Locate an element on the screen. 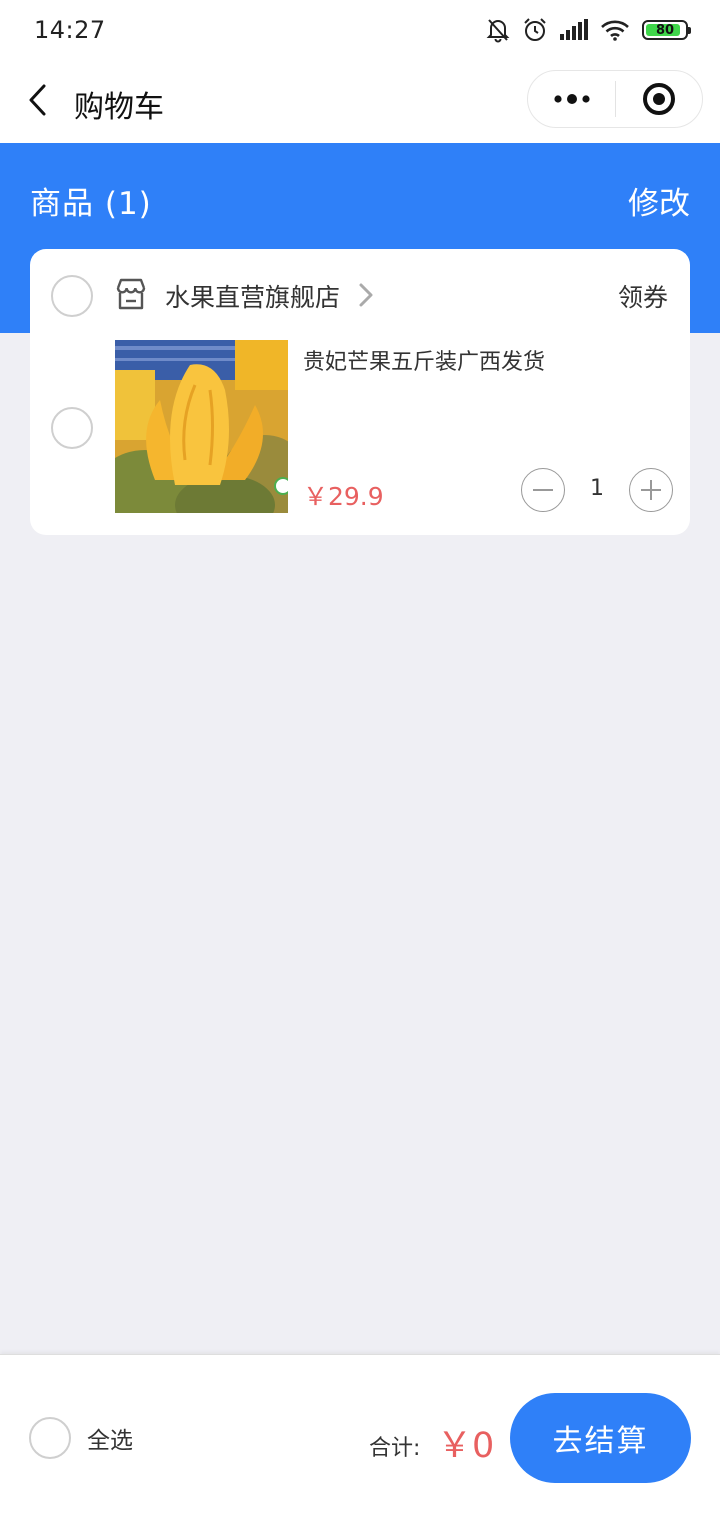  quantity-stepper: 1 is located at coordinates (597, 490).